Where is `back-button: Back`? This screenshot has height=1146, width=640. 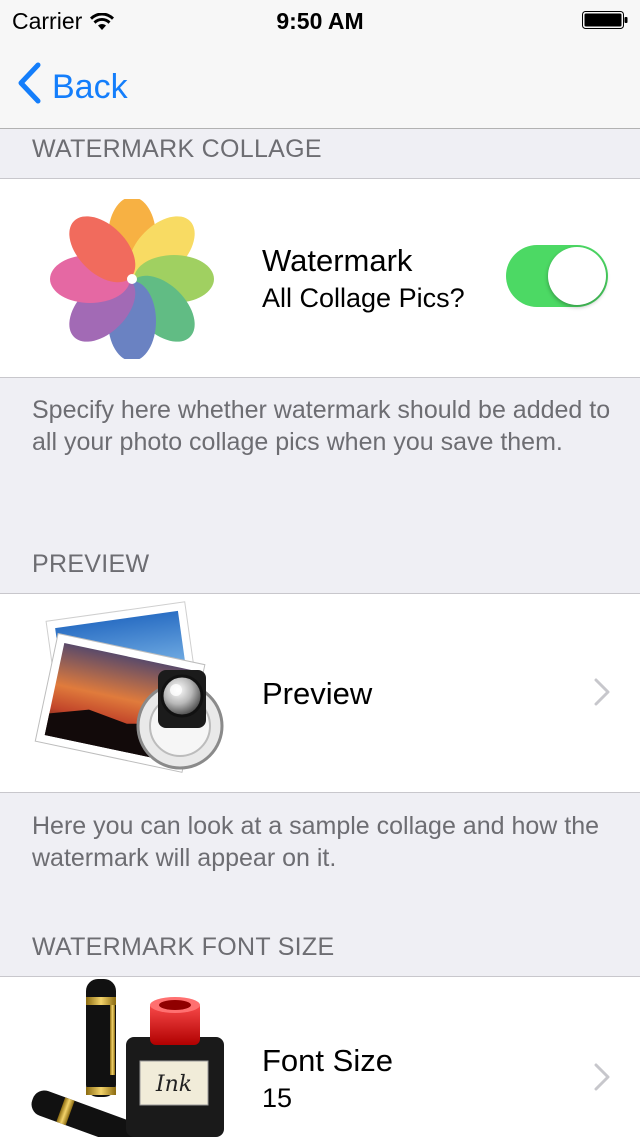
back-button: Back is located at coordinates (72, 87).